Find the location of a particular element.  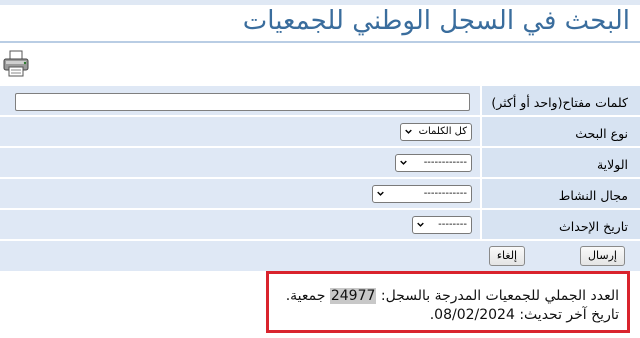

cancel-button: إلغاء is located at coordinates (507, 256).